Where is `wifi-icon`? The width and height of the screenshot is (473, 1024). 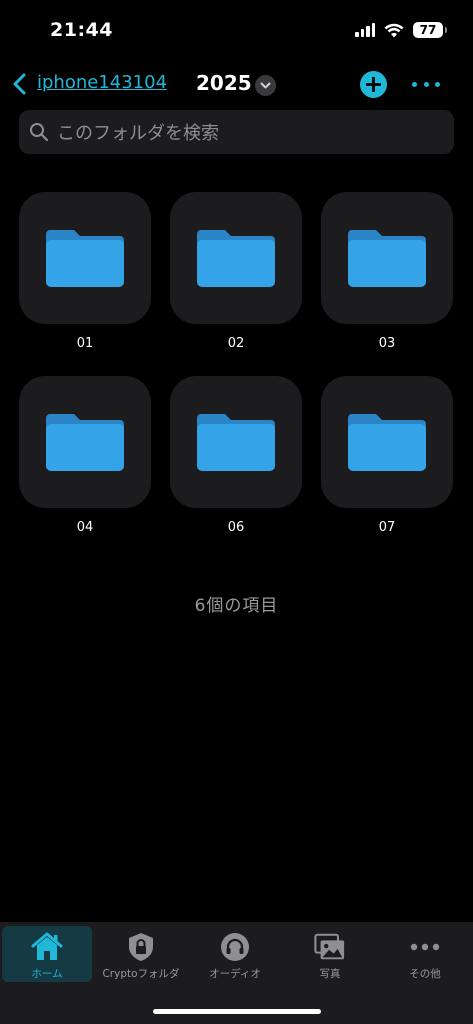
wifi-icon is located at coordinates (394, 30).